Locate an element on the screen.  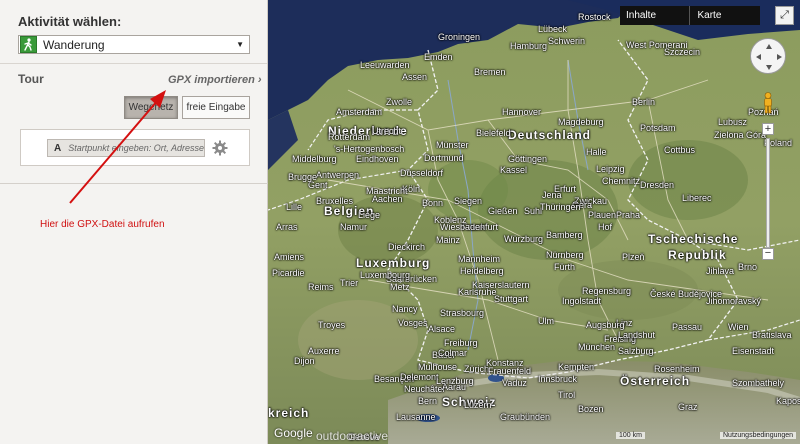
city-label: Halle is located at coordinates (596, 152).